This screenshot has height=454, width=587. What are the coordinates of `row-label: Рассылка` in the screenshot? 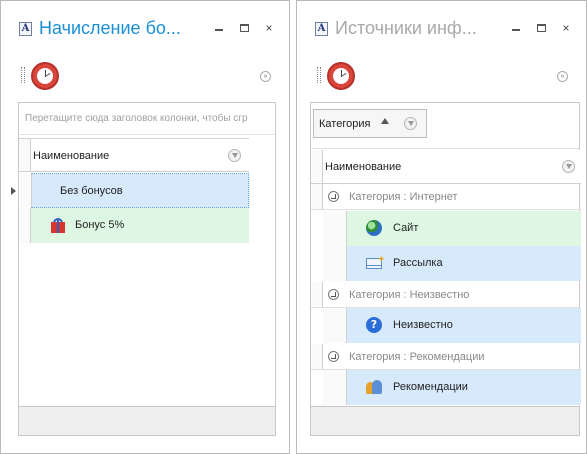 It's located at (418, 263).